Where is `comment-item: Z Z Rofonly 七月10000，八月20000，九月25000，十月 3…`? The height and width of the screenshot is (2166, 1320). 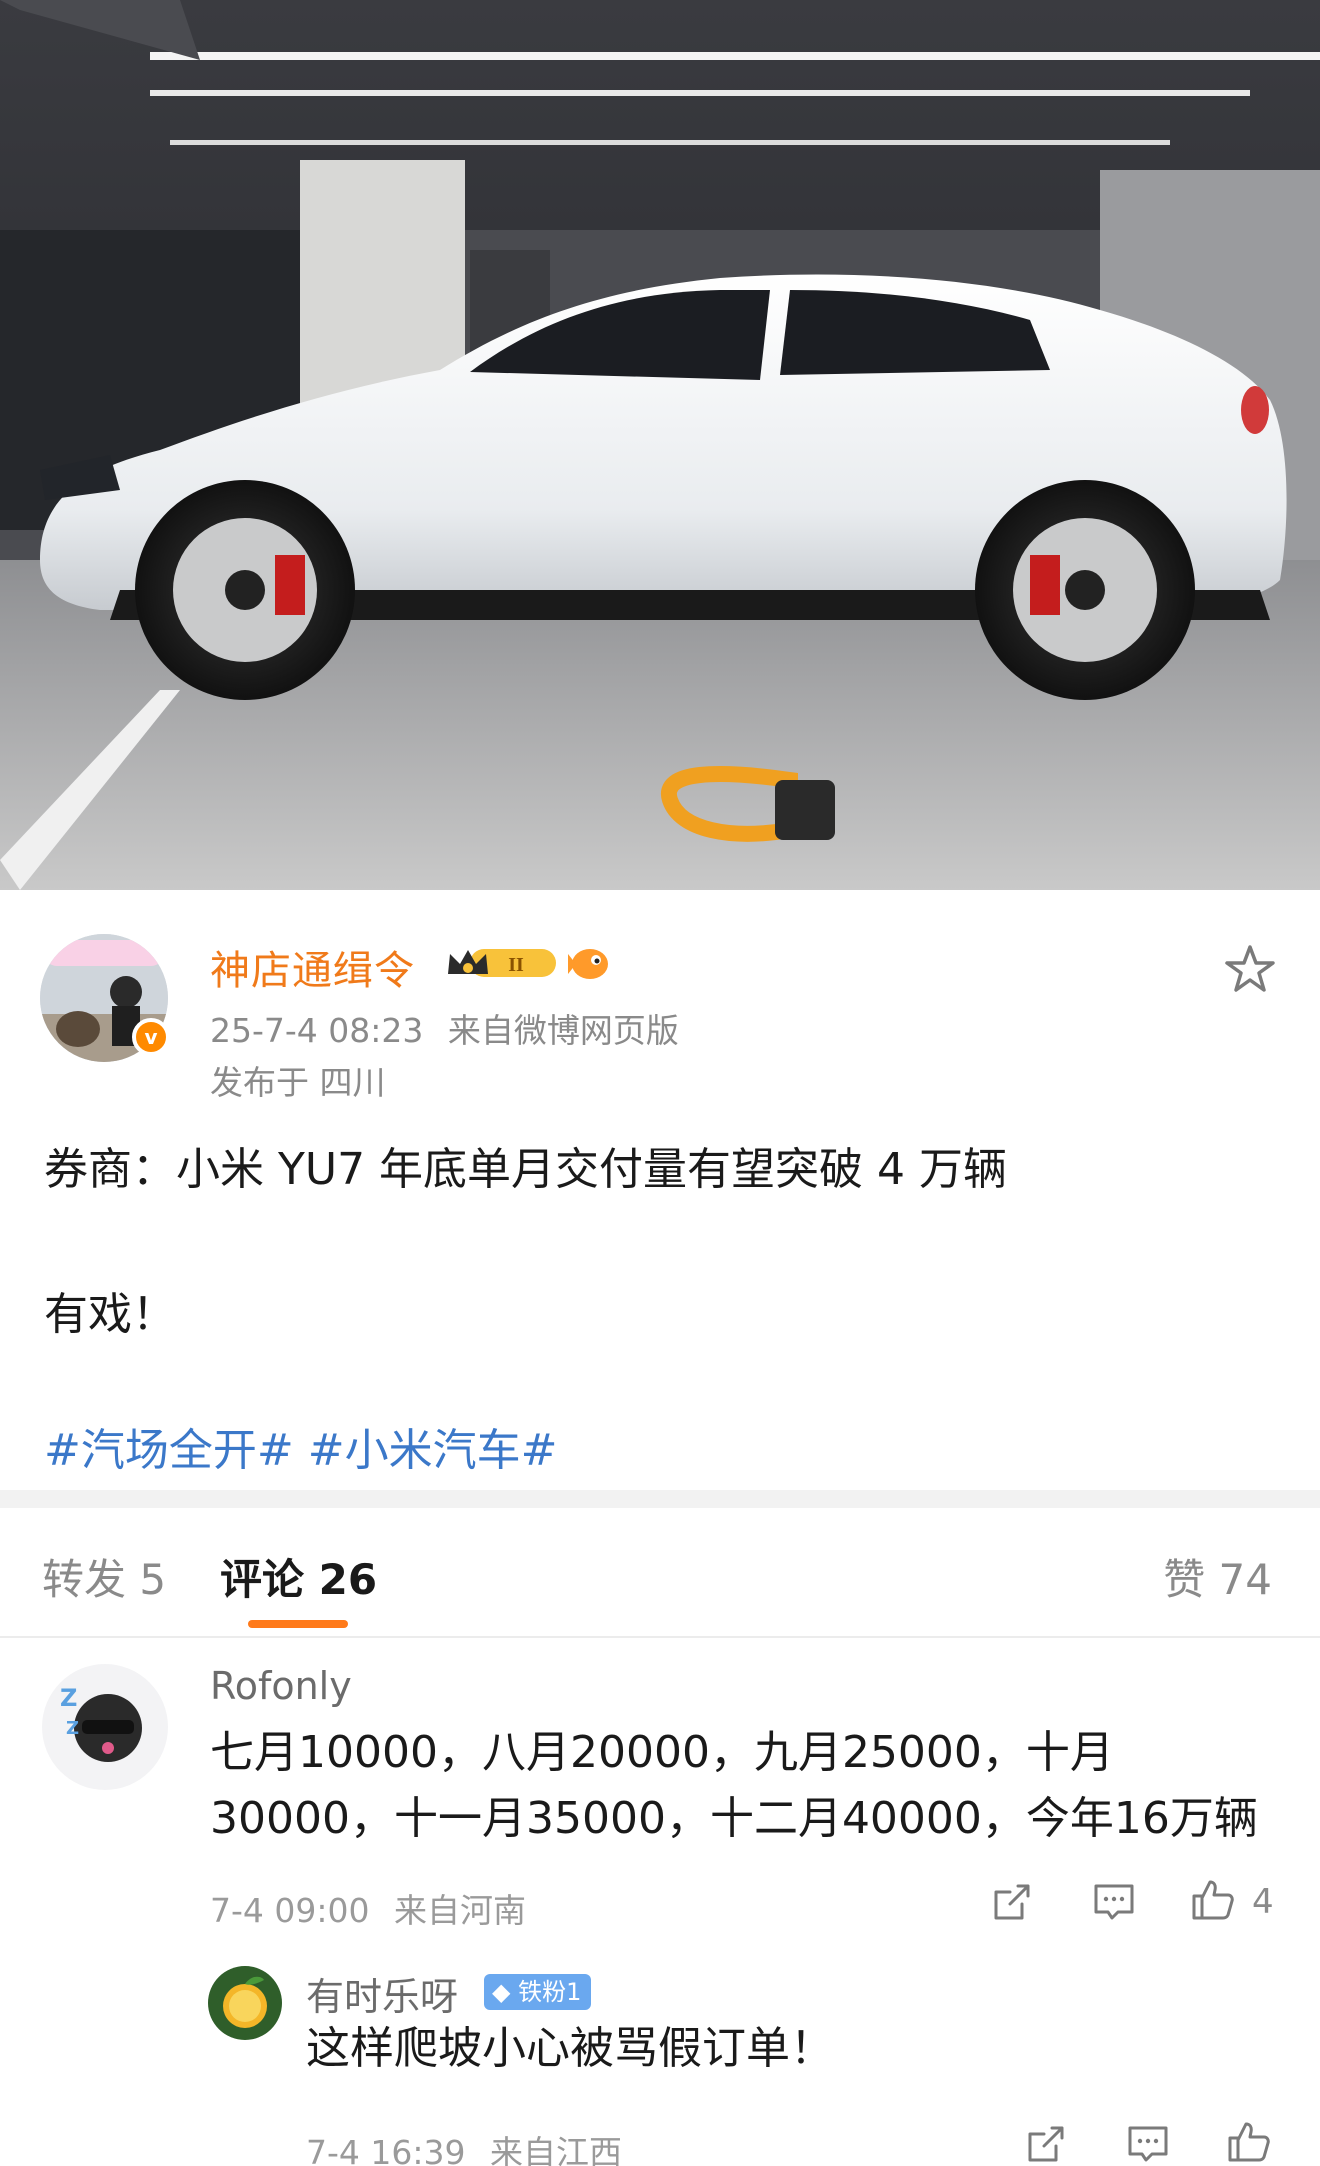 comment-item: Z Z Rofonly 七月10000，八月20000，九月25000，十月 3… is located at coordinates (660, 1790).